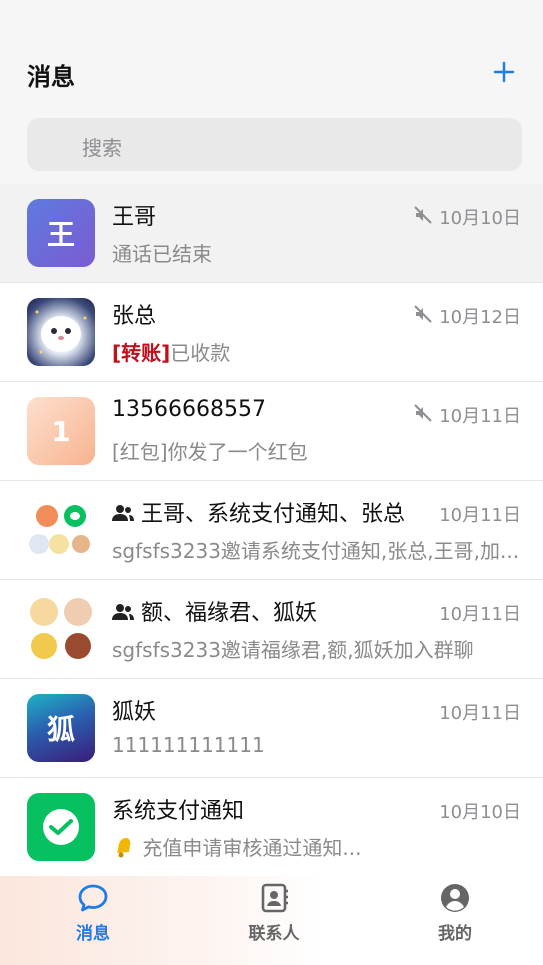 This screenshot has height=965, width=543. I want to click on contacts-icon, so click(274, 898).